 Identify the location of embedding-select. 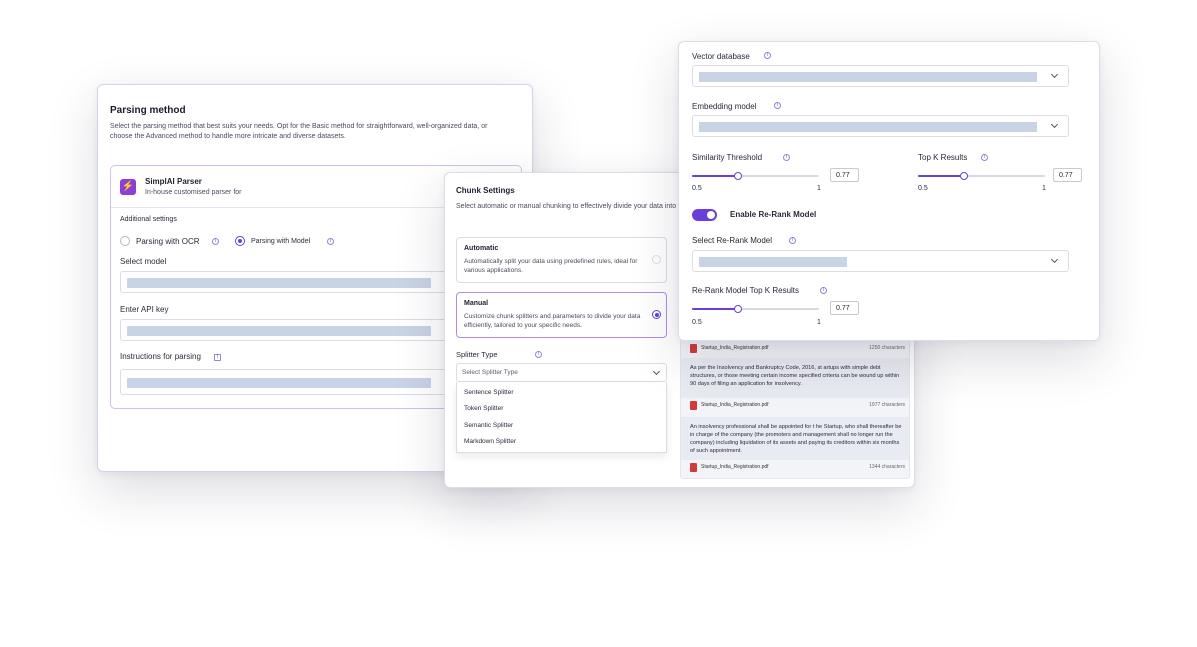
(880, 126).